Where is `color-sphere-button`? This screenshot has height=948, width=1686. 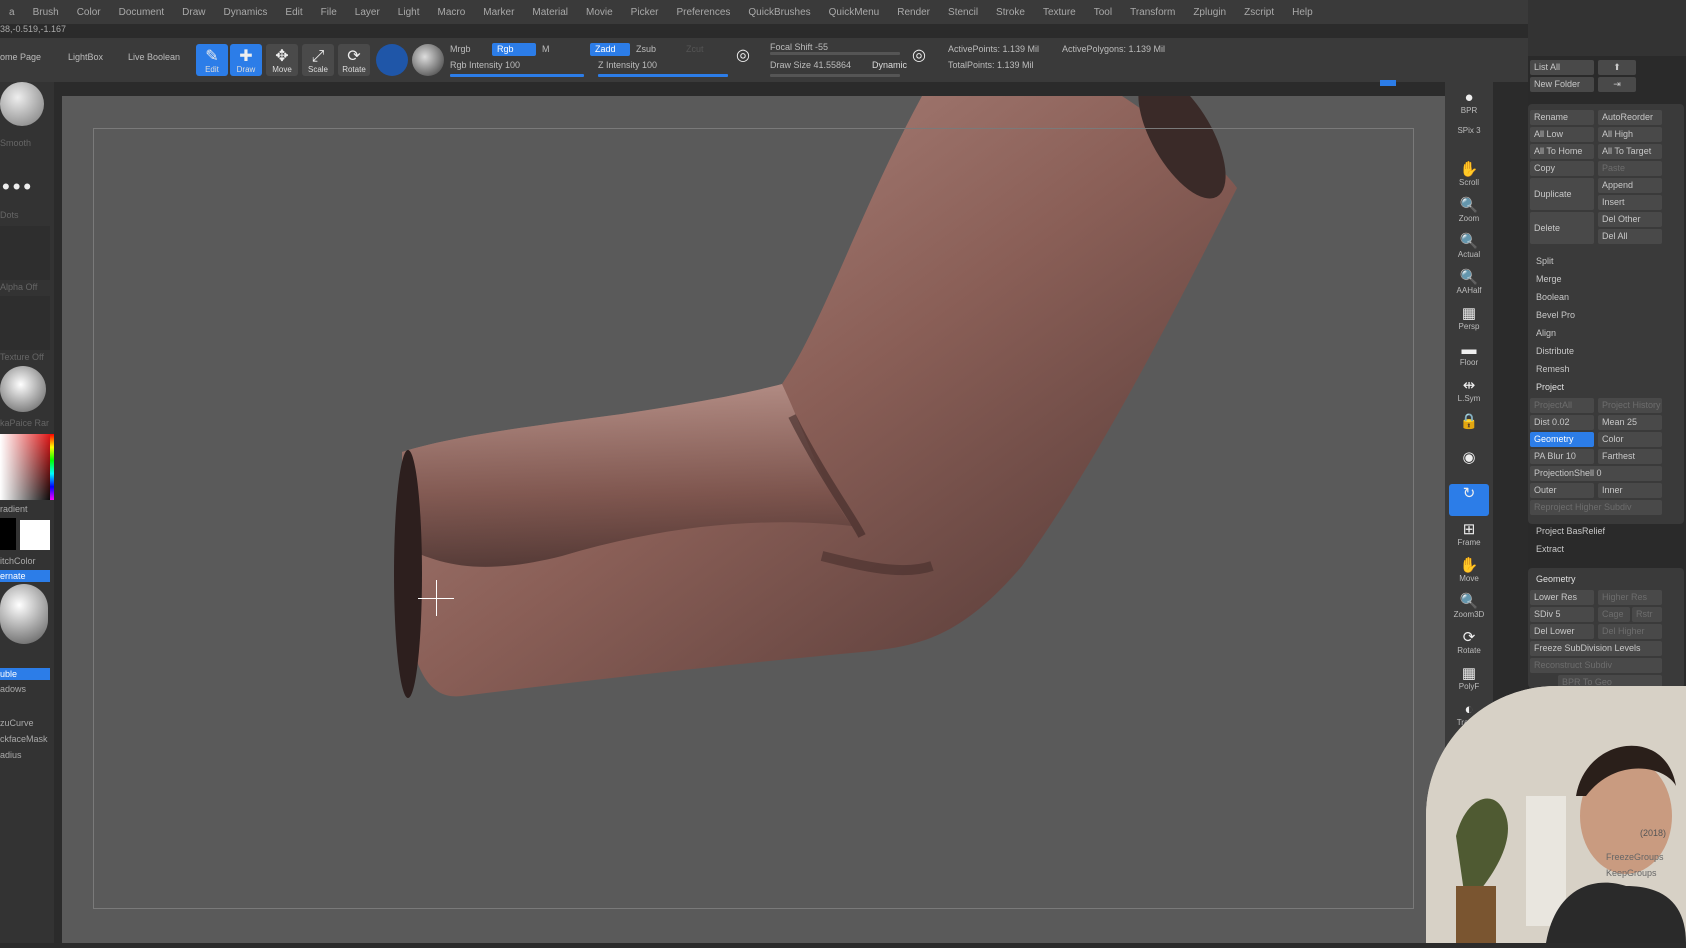
color-sphere-button is located at coordinates (428, 60).